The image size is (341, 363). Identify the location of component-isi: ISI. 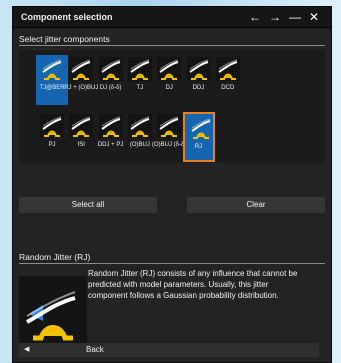
(81, 137).